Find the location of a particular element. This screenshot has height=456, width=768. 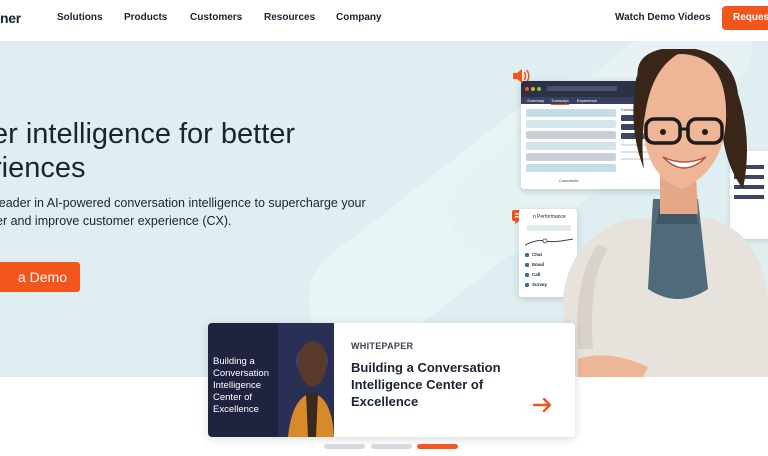

nav-customers: Customers is located at coordinates (216, 17).